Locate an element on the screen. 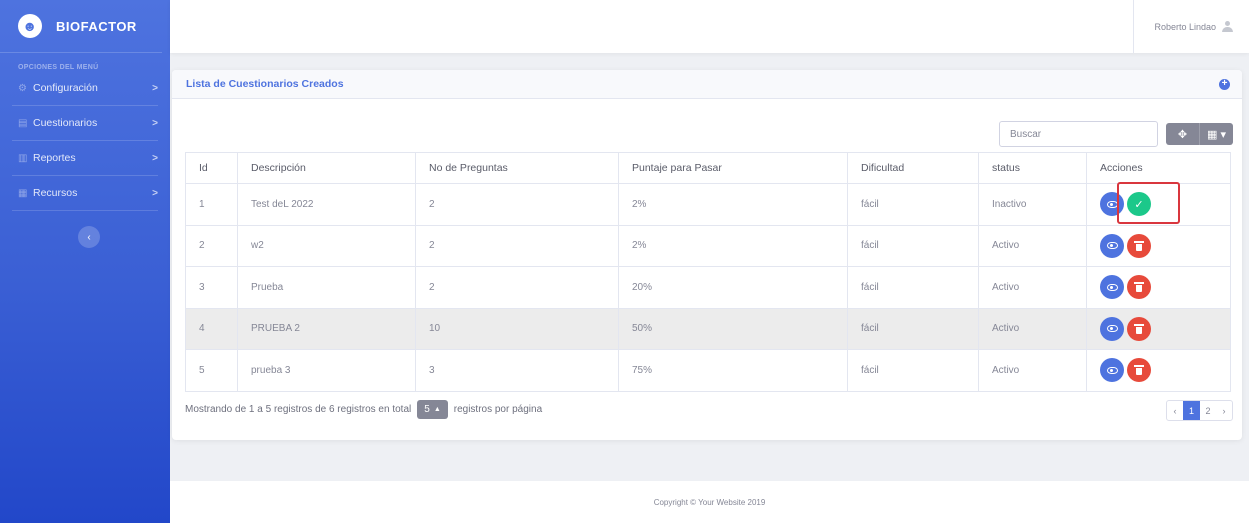  caret-up-icon: ▲ is located at coordinates (437, 409).